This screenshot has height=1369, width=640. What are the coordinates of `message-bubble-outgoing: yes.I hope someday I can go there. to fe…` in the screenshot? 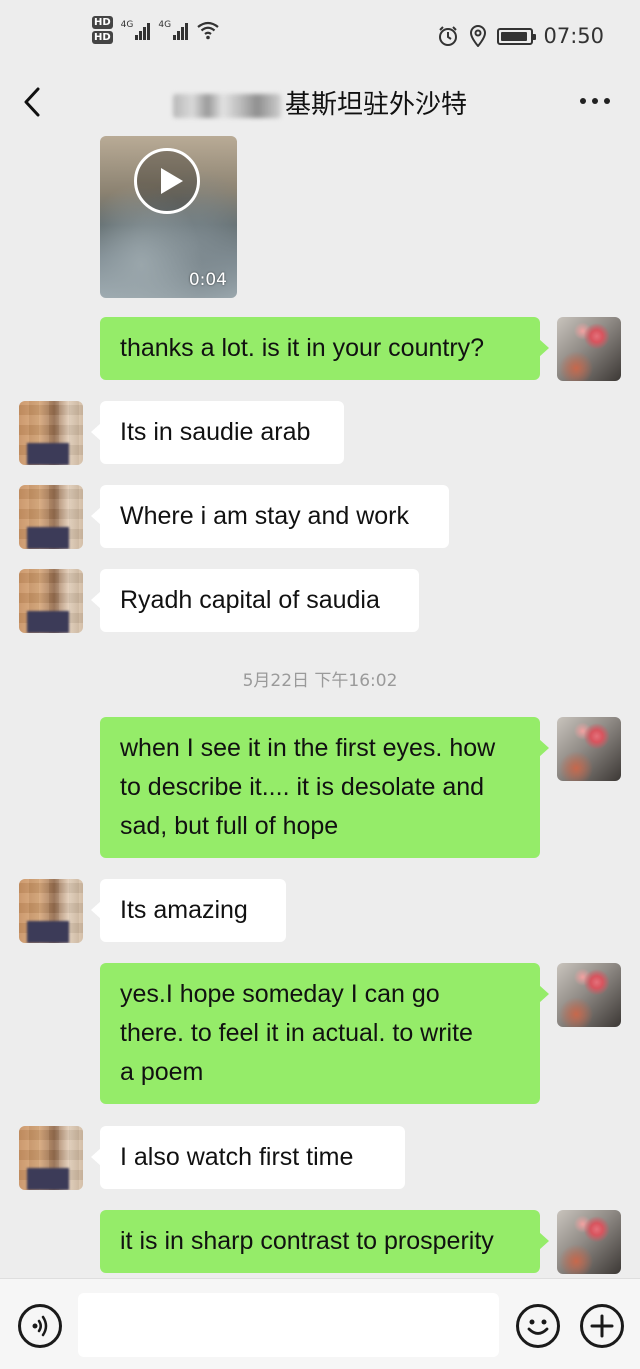 It's located at (324, 1033).